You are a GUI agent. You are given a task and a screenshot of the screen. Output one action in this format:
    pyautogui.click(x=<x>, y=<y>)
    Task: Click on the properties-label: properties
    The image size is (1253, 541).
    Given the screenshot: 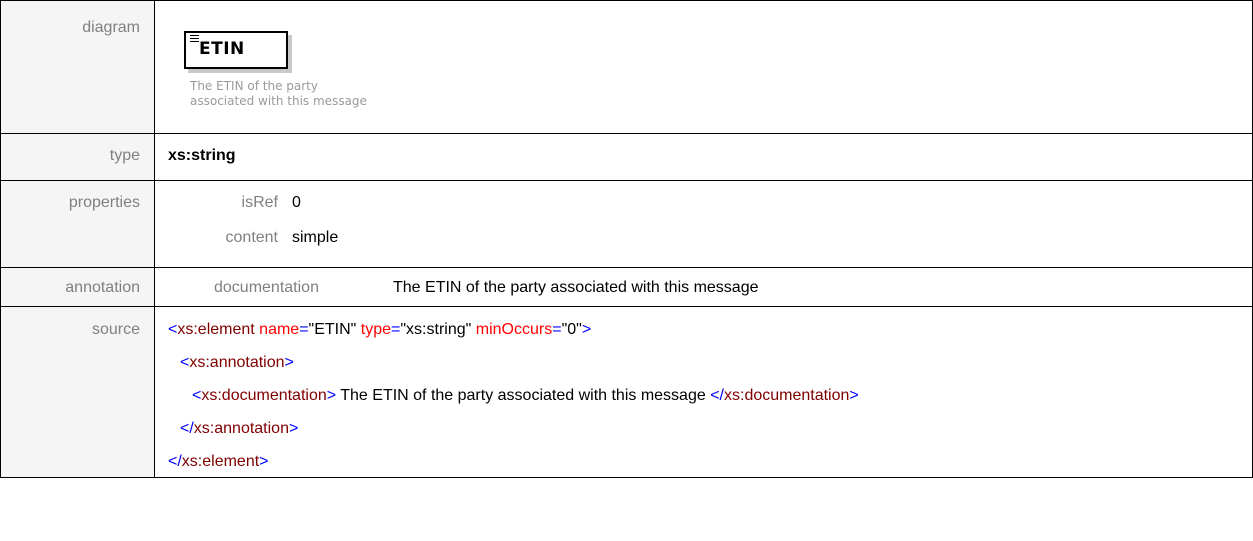 What is the action you would take?
    pyautogui.click(x=104, y=202)
    